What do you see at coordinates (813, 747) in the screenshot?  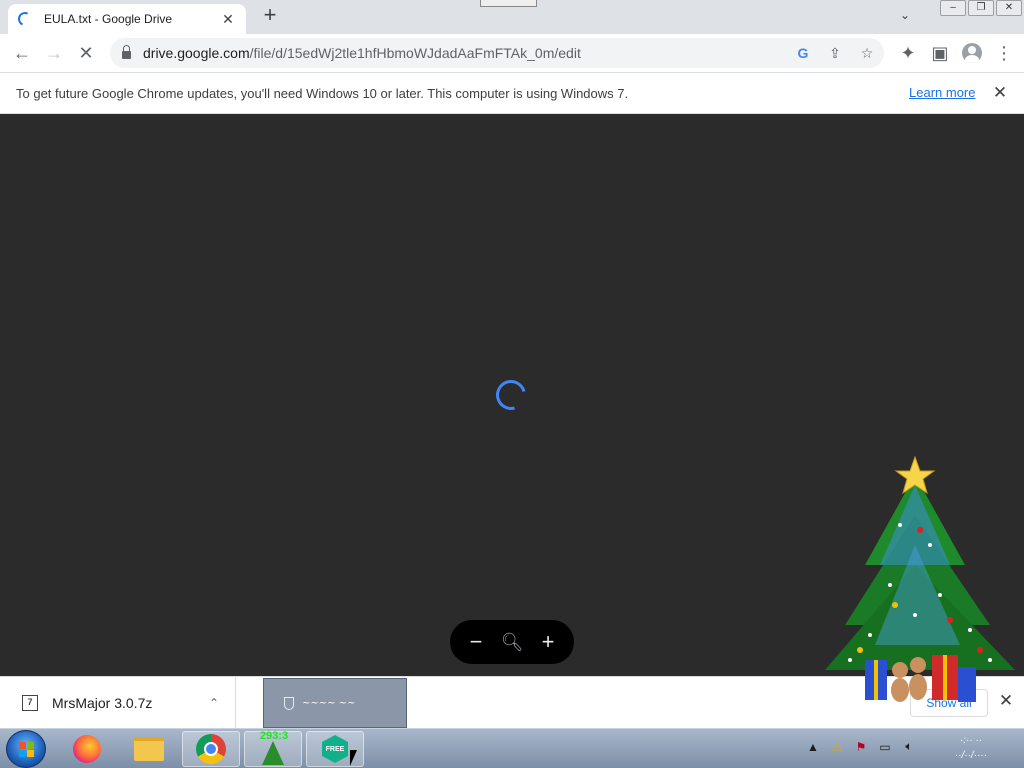 I see `tray-expand-icon: ▲` at bounding box center [813, 747].